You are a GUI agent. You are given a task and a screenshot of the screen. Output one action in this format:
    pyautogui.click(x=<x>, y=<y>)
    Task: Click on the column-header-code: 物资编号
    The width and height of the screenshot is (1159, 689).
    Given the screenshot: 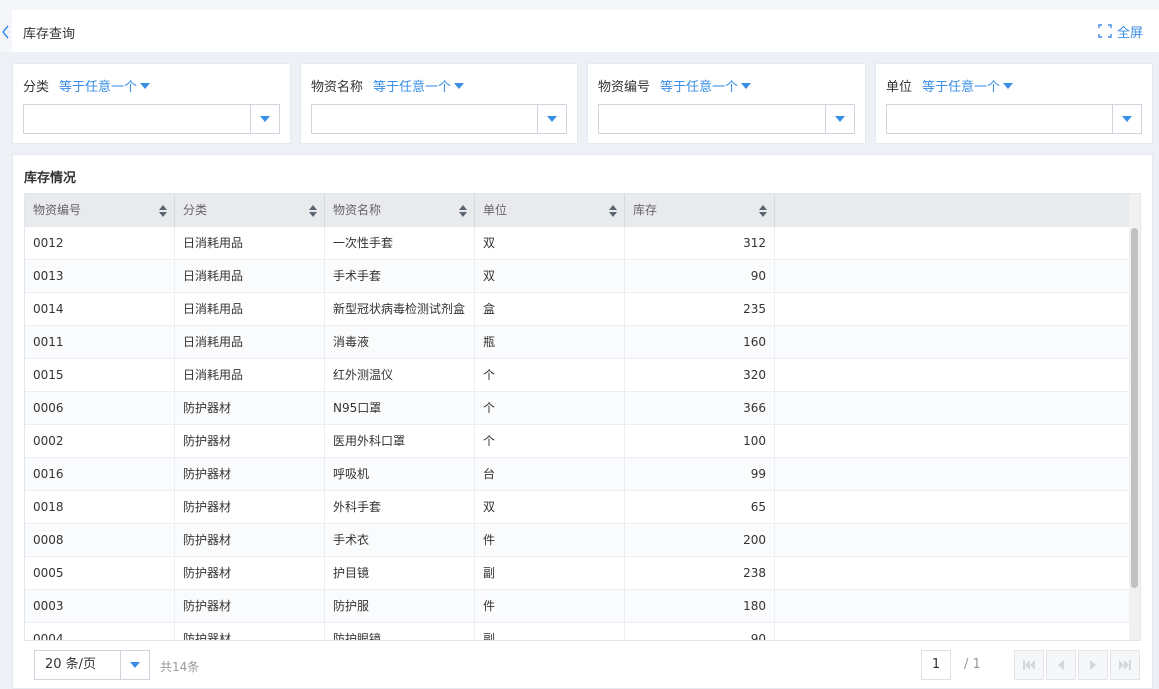 What is the action you would take?
    pyautogui.click(x=100, y=210)
    